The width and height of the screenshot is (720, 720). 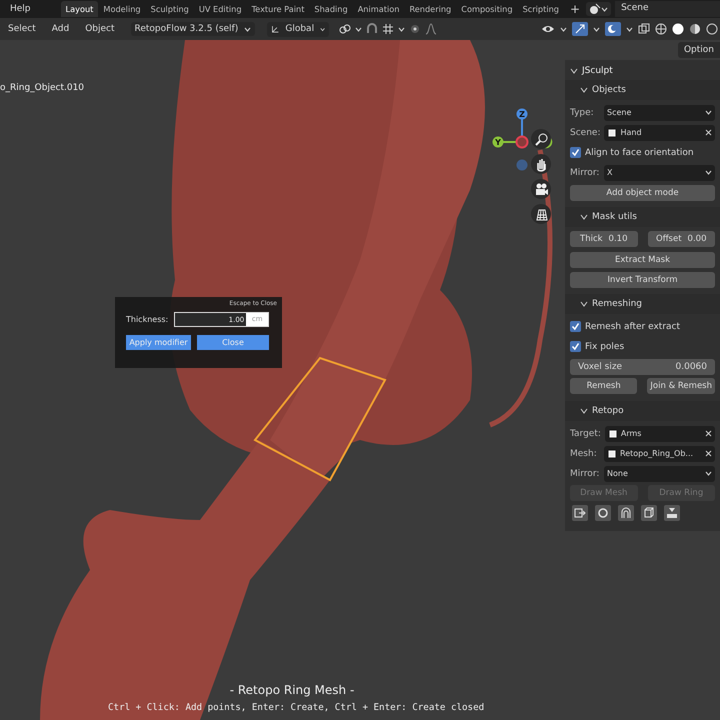 What do you see at coordinates (575, 9) in the screenshot?
I see `add-workspace-button: +` at bounding box center [575, 9].